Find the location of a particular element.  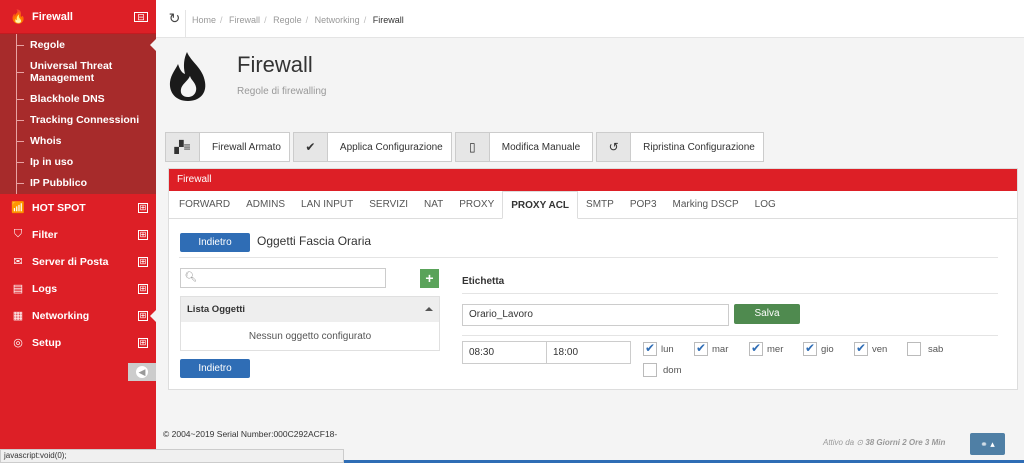

add-object-button: + is located at coordinates (429, 278).